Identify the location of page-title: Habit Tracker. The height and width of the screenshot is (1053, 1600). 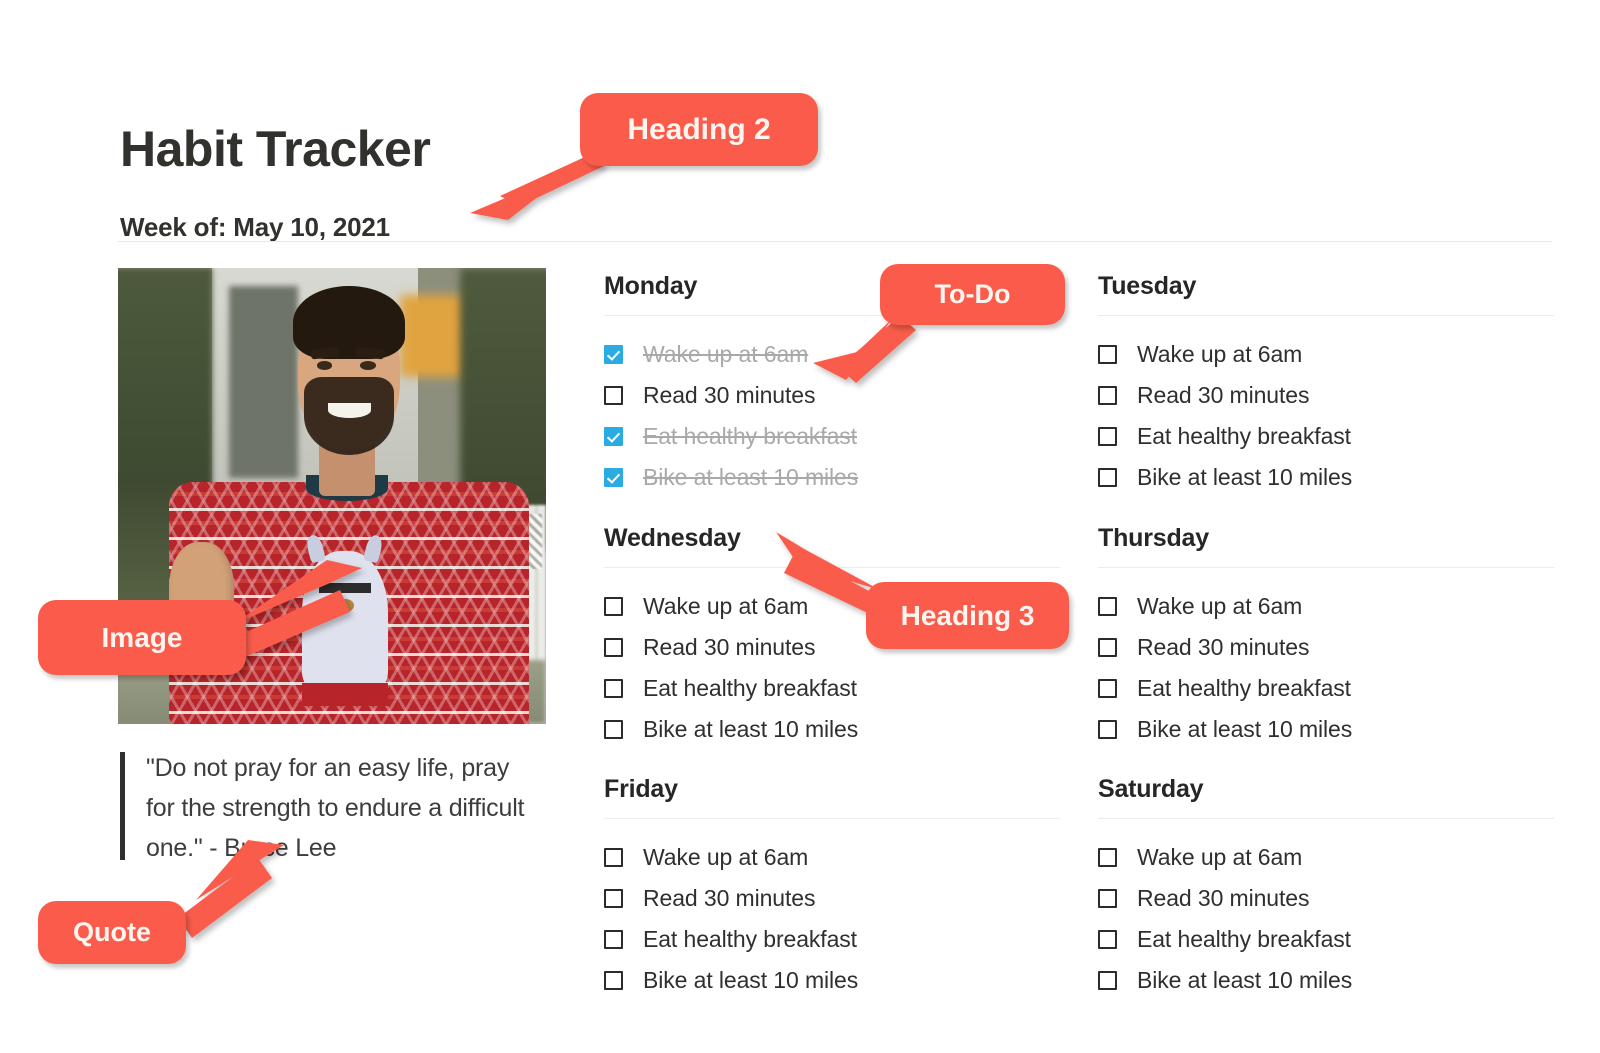
(275, 148).